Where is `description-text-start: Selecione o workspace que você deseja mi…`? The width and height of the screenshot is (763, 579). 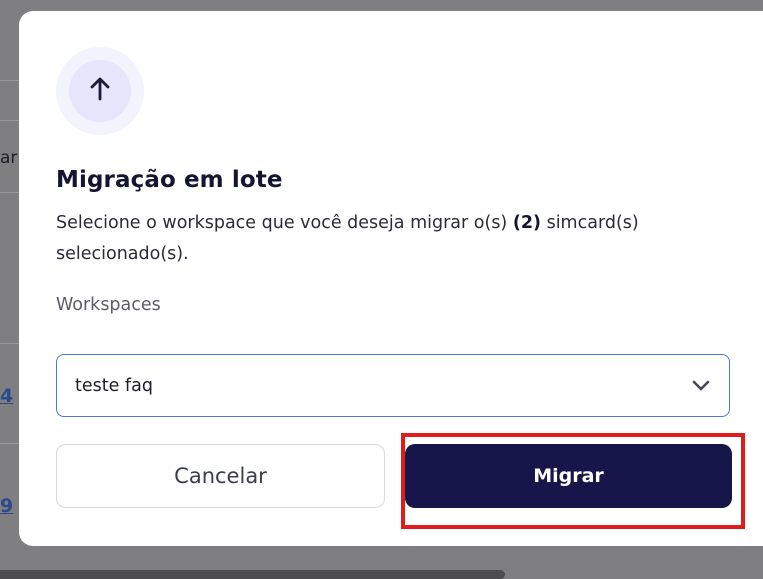
description-text-start: Selecione o workspace que você deseja mi… is located at coordinates (284, 223).